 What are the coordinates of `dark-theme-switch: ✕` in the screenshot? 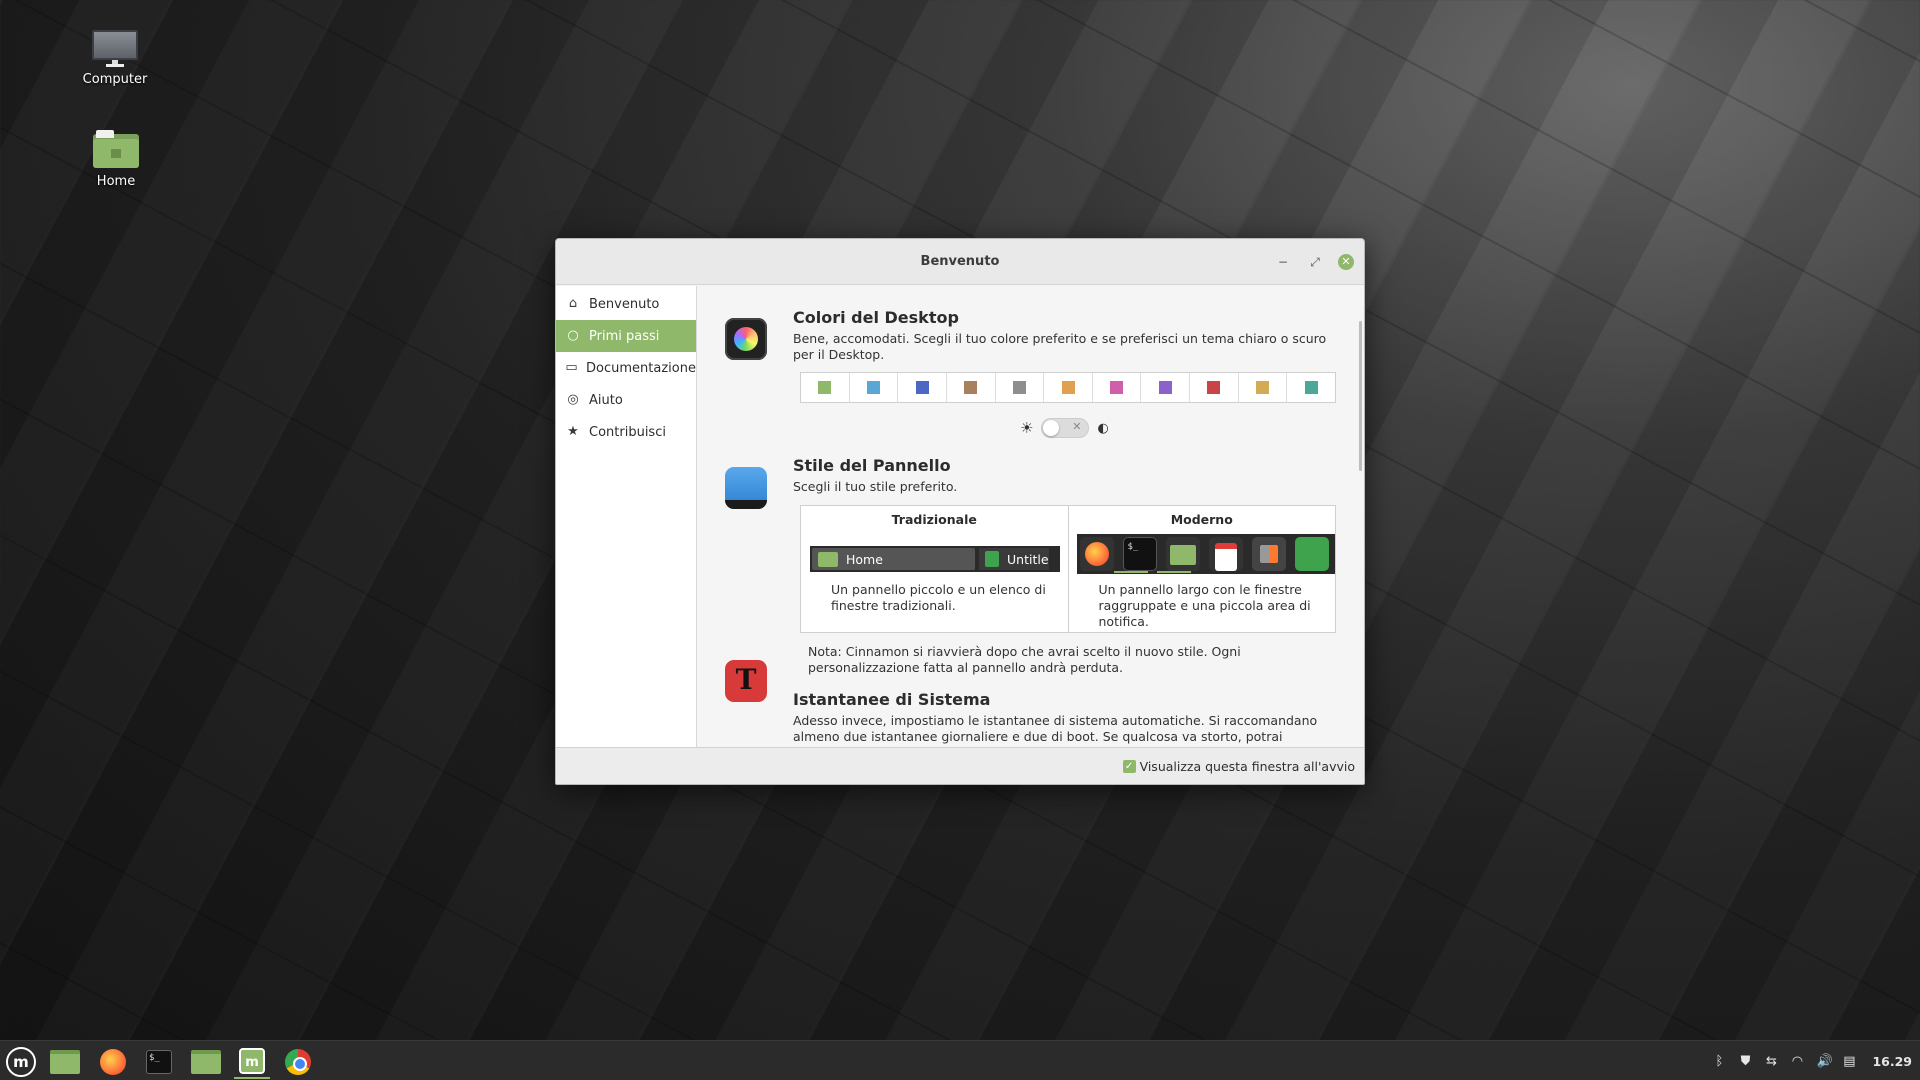 It's located at (1065, 428).